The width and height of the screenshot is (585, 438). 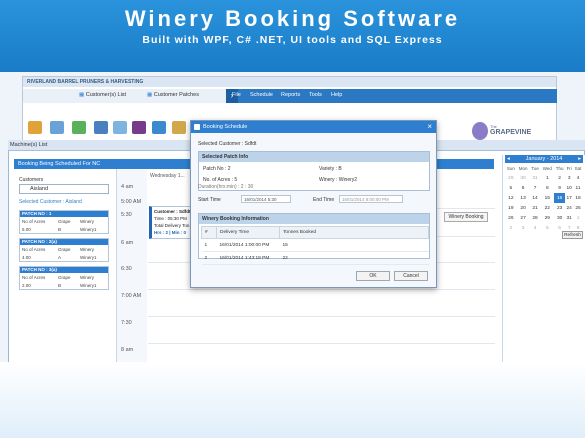 What do you see at coordinates (101, 127) in the screenshot?
I see `user-icon` at bounding box center [101, 127].